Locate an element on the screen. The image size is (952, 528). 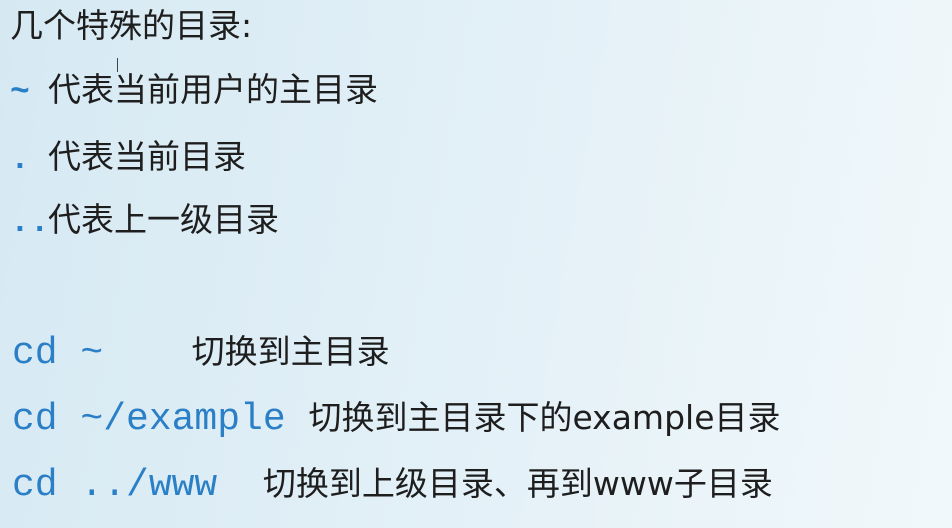
list-item: ~ 代表当前用户的主目录 is located at coordinates (194, 91).